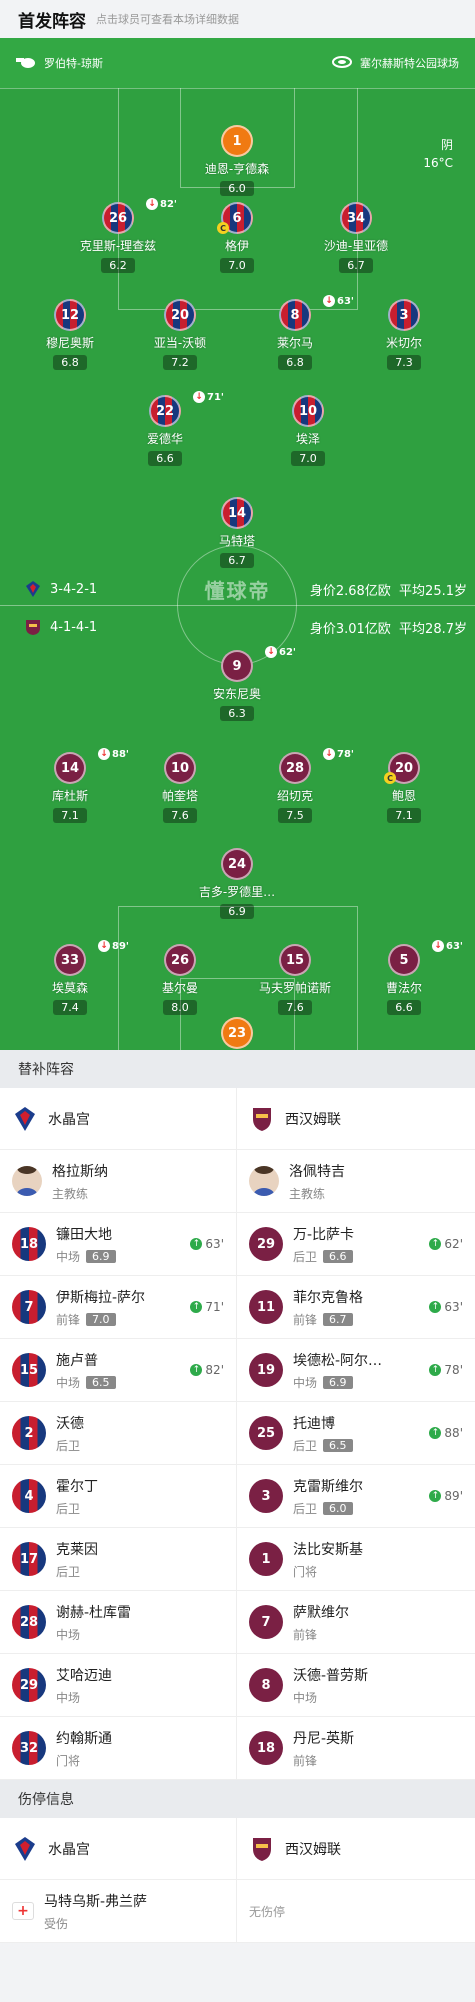  Describe the element at coordinates (91, 958) in the screenshot. I see `player-jersey: 33 ↓ 89'` at that location.